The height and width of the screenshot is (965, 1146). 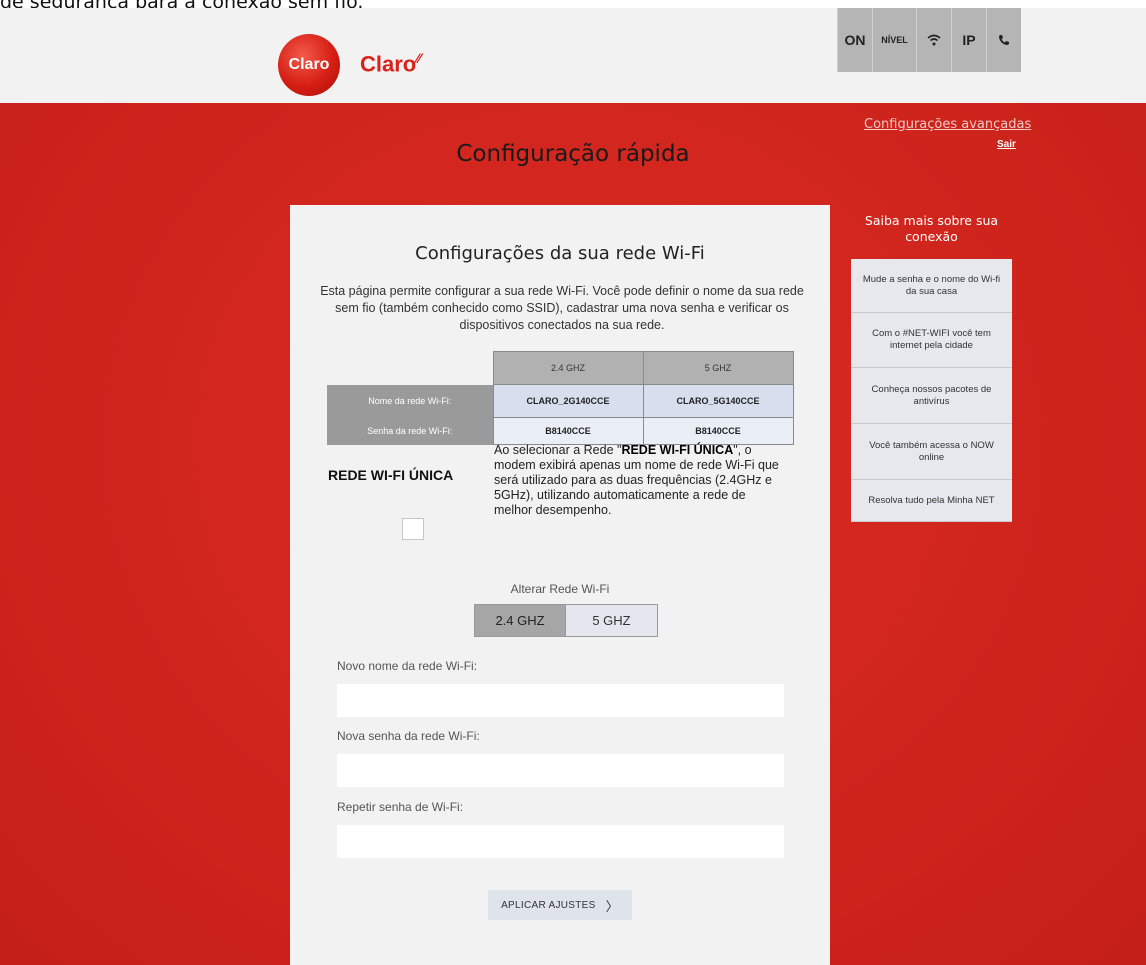 I want to click on logo-accent-icon: ⁄⁄, so click(x=418, y=58).